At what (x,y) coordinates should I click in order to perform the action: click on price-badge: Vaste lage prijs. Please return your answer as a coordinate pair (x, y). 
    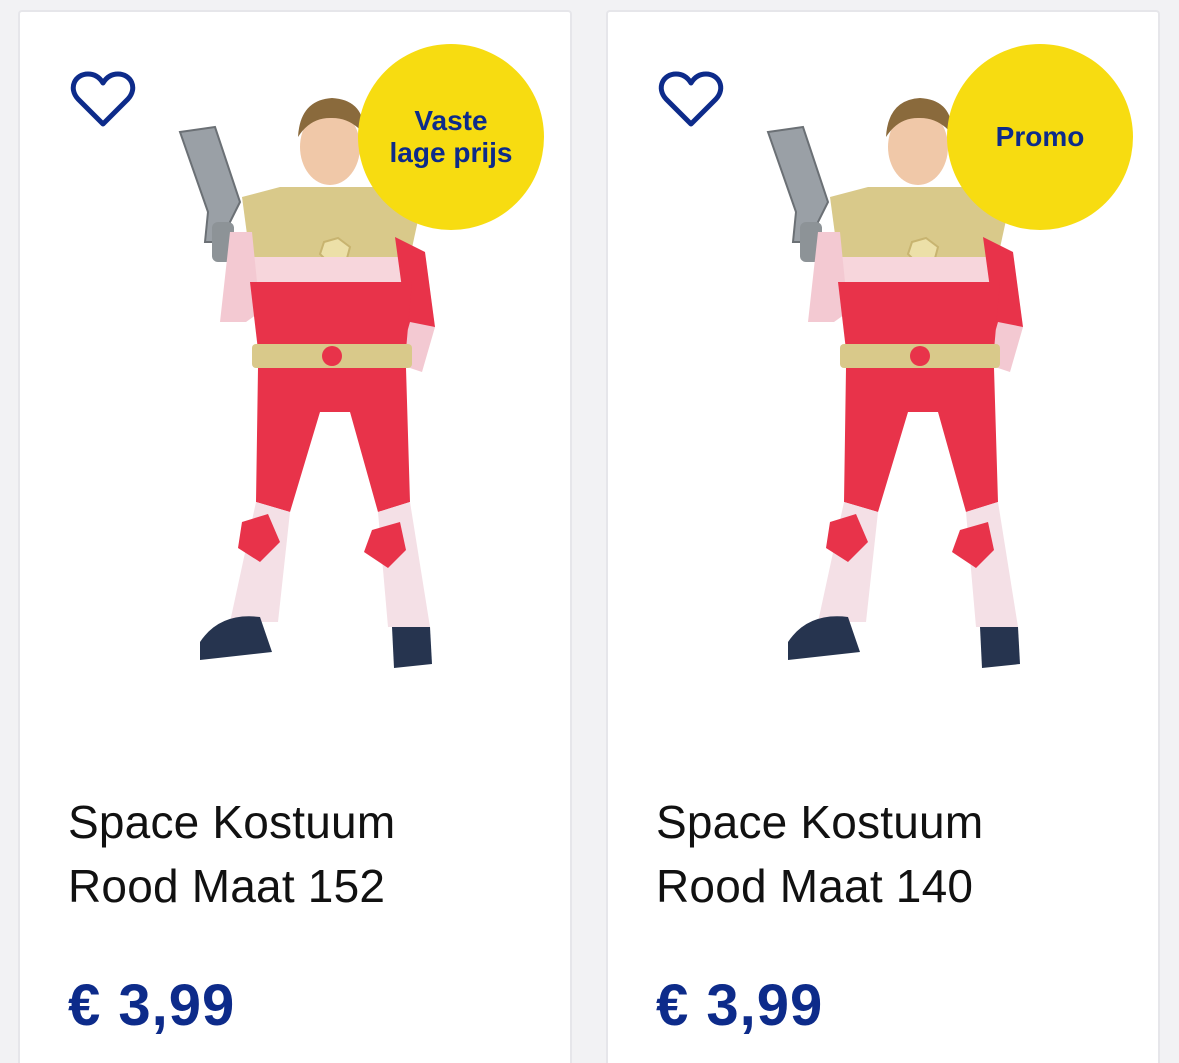
    Looking at the image, I should click on (451, 137).